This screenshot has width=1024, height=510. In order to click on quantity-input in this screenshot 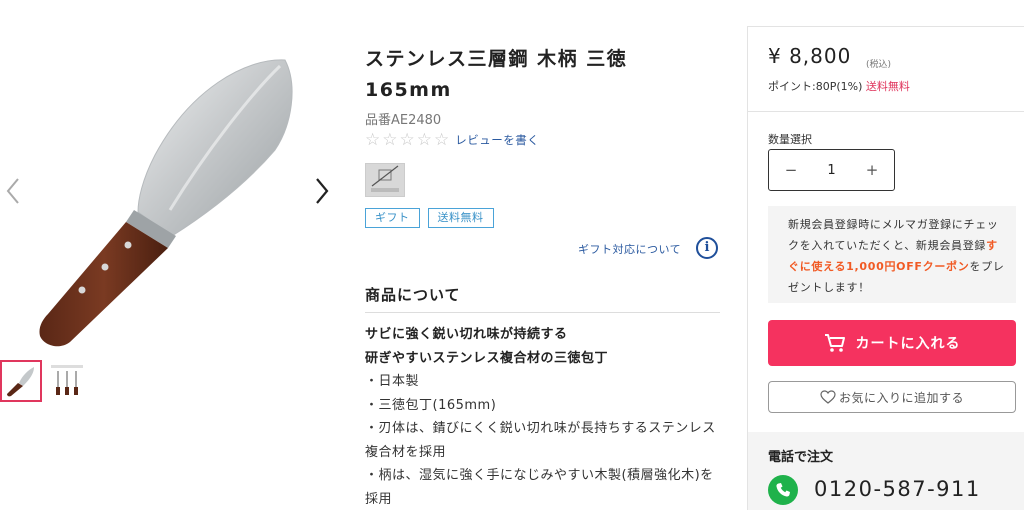, I will do `click(831, 170)`.